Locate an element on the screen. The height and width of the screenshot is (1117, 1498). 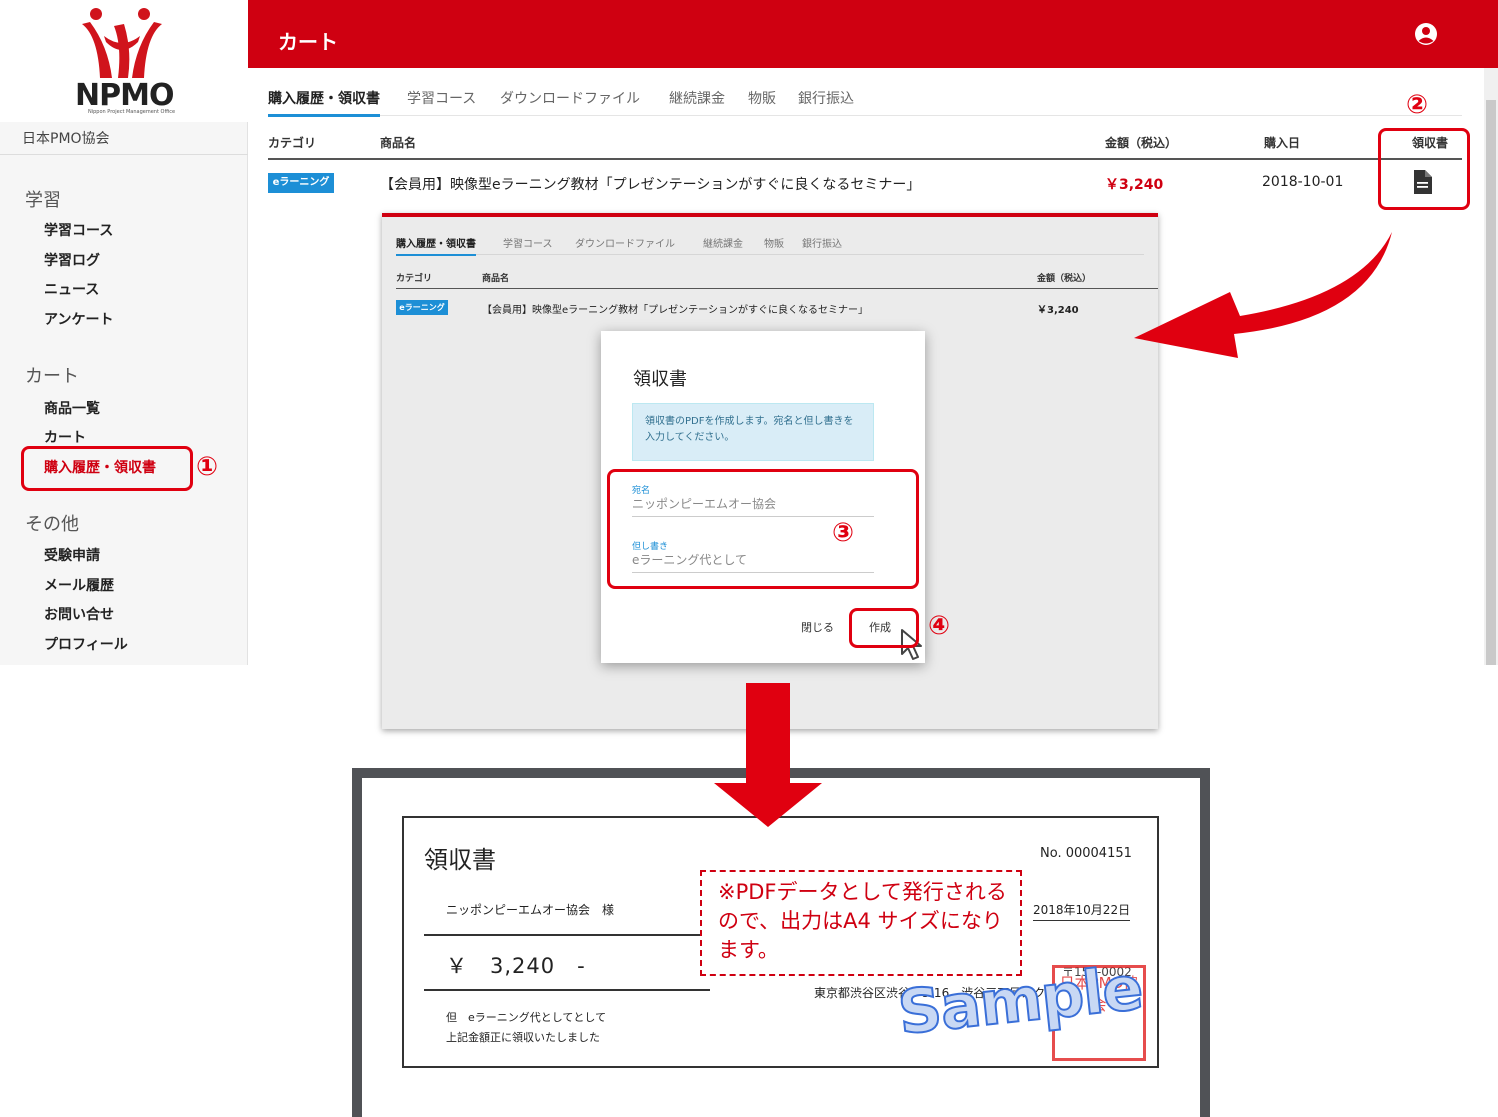
account-circle-icon is located at coordinates (1426, 34).